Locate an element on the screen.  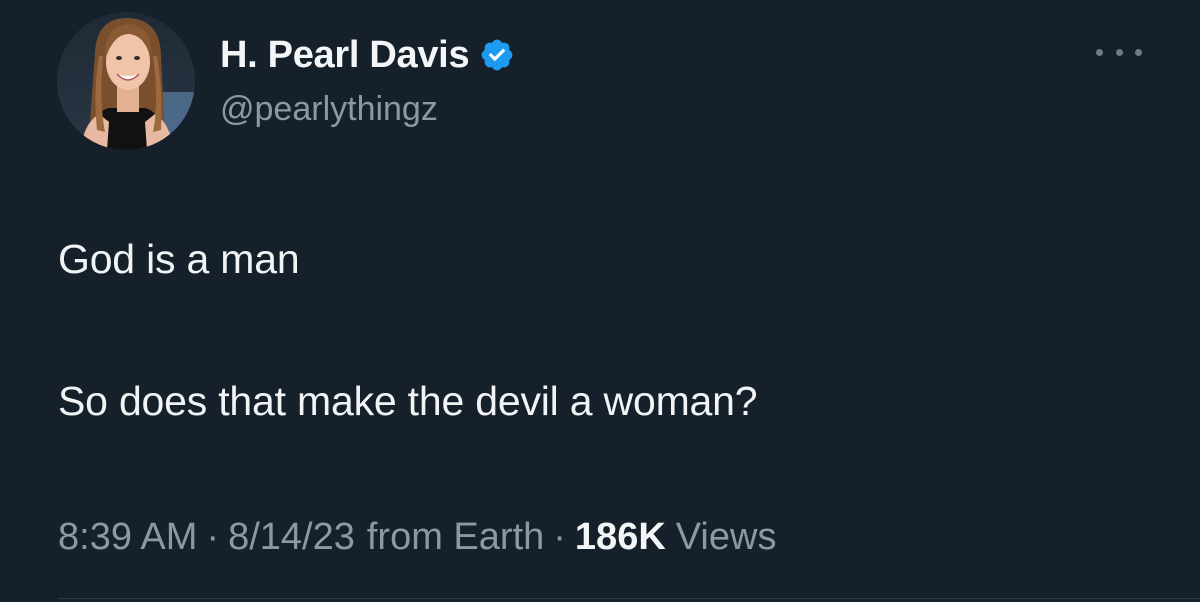
avatar-photo is located at coordinates (126, 81).